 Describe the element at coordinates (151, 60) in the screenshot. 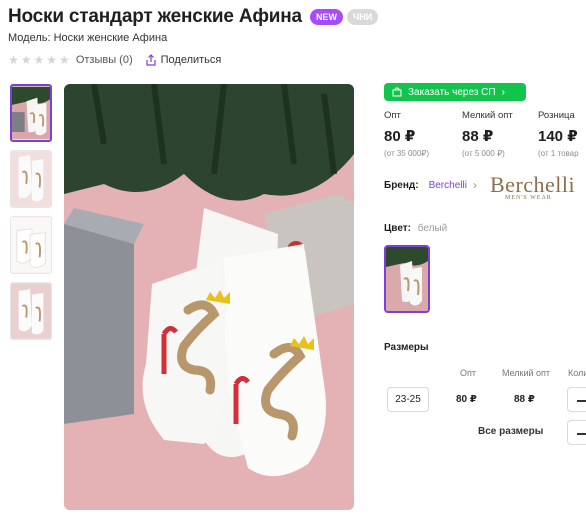

I see `share-icon` at that location.